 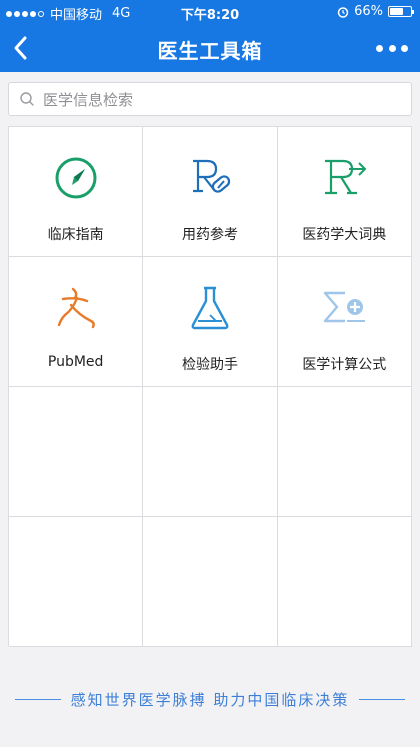 I want to click on sigma-plus-icon, so click(x=345, y=307).